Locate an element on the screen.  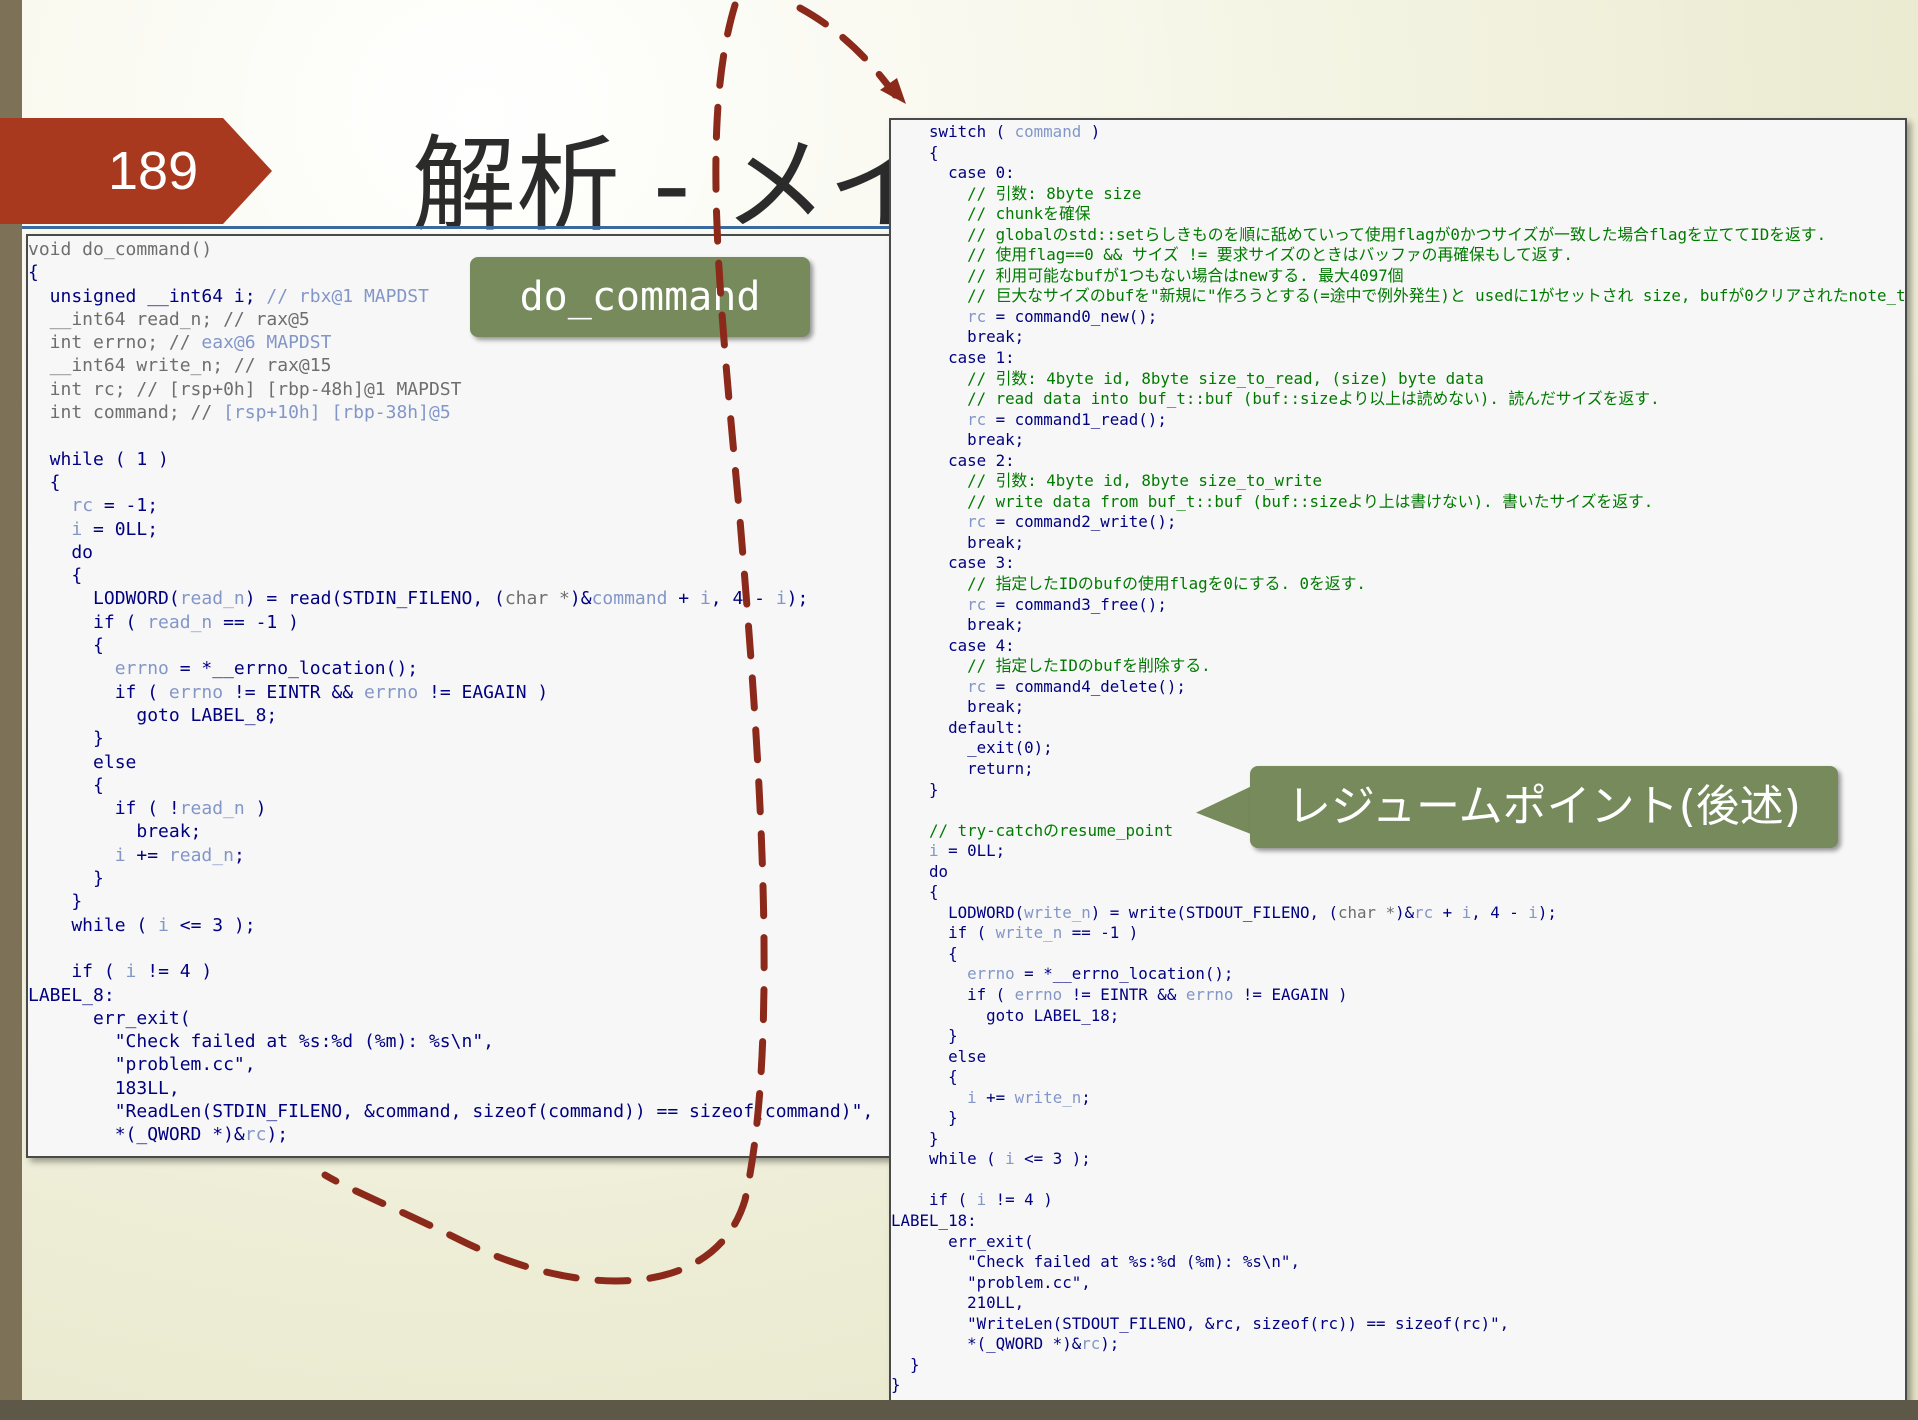
code-token: *(_QWORD *)& is located at coordinates (986, 1344).